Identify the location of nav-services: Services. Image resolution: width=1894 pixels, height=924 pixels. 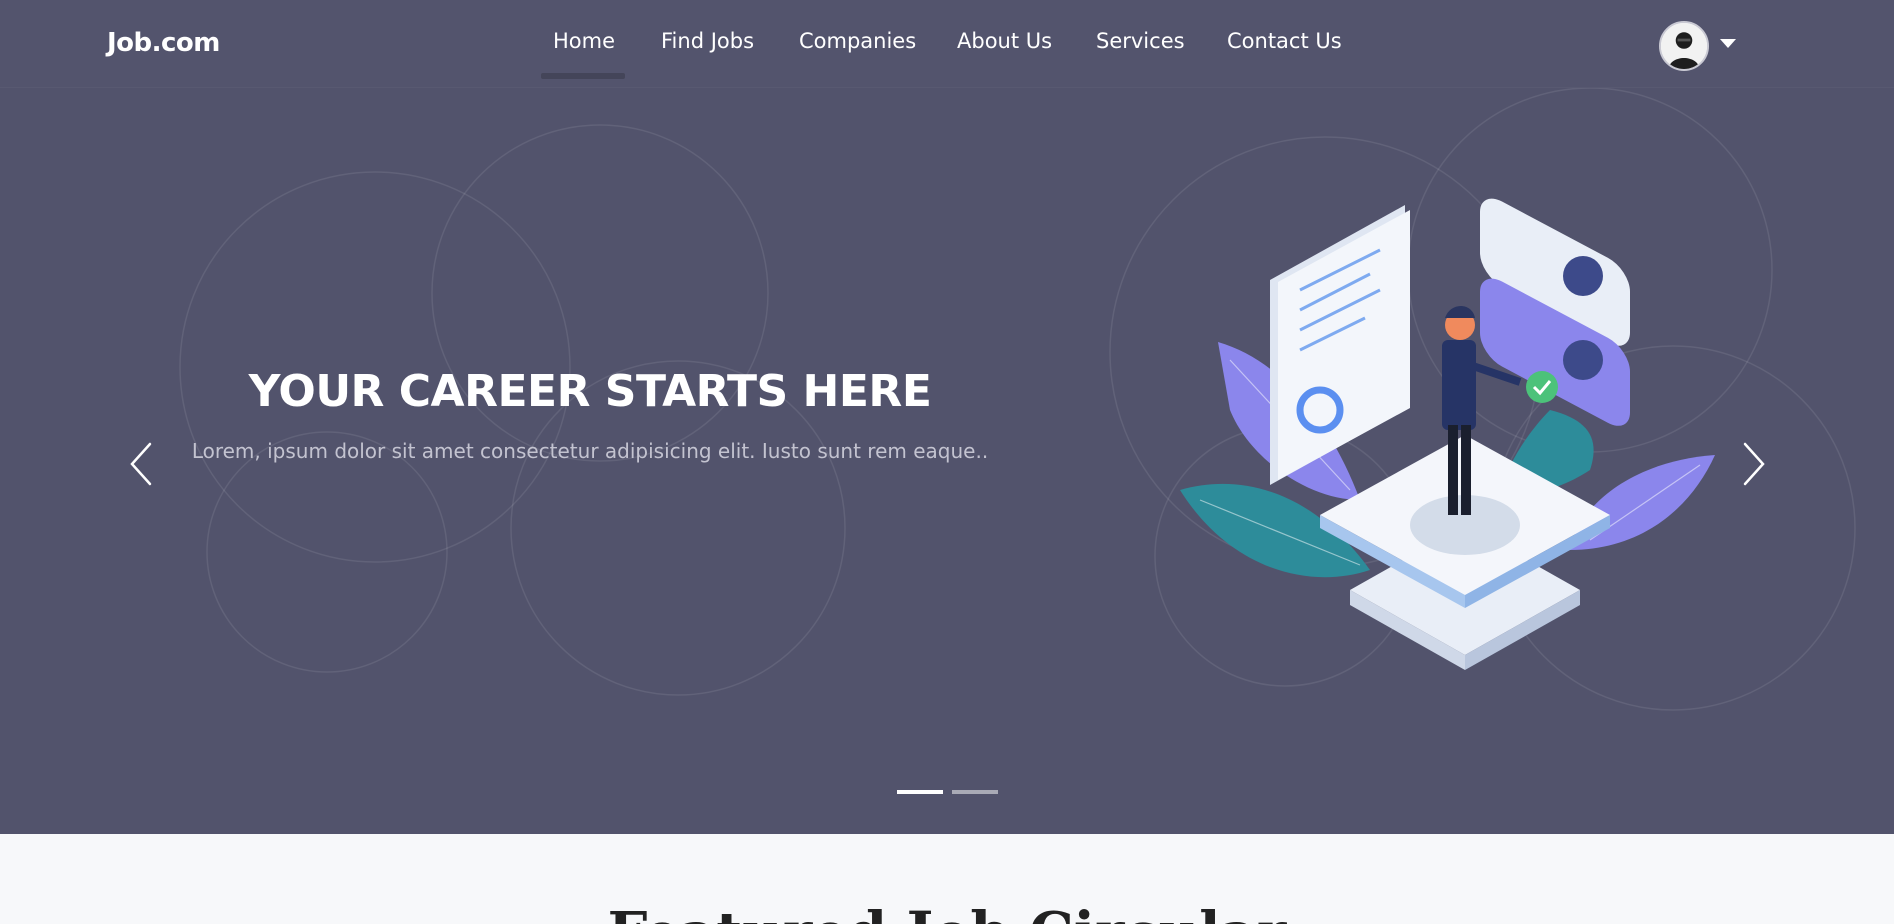
(1140, 41).